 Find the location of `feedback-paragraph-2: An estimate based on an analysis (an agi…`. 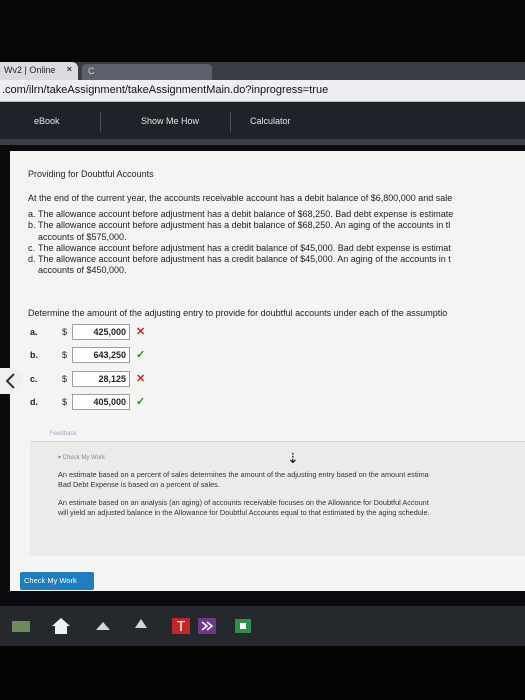

feedback-paragraph-2: An estimate based on an analysis (an agi… is located at coordinates (244, 507).